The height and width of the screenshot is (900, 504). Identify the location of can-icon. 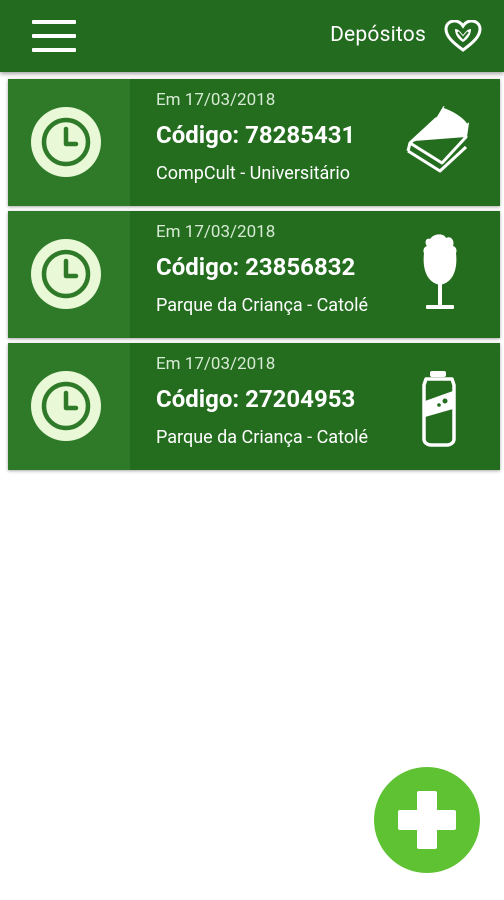
(439, 409).